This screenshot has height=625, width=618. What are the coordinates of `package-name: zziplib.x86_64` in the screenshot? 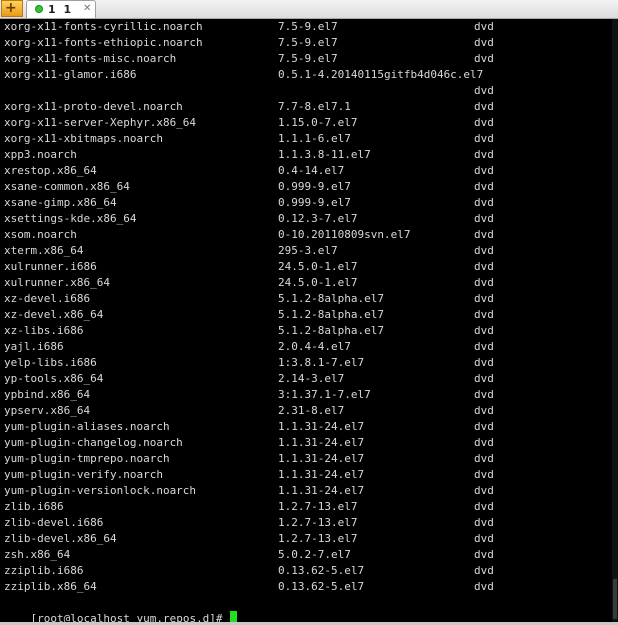 It's located at (50, 586).